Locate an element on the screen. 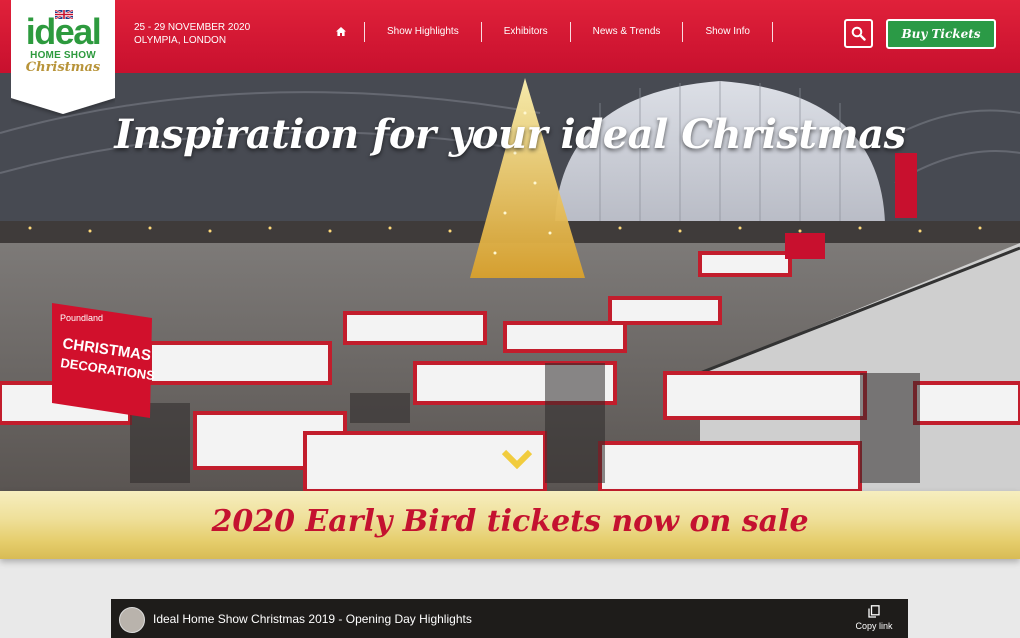 Image resolution: width=1020 pixels, height=638 pixels. search-icon is located at coordinates (858, 33).